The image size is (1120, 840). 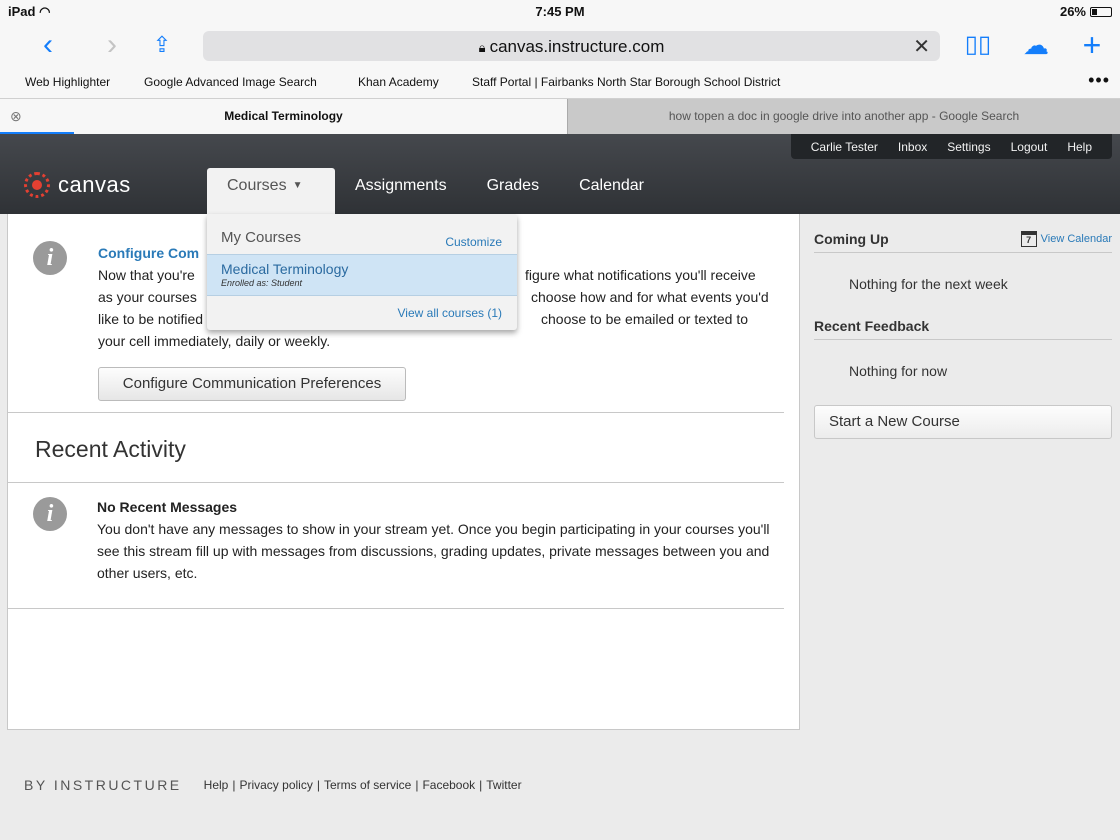 I want to click on view-calendar-link: 7 View Calendar, so click(x=1066, y=239).